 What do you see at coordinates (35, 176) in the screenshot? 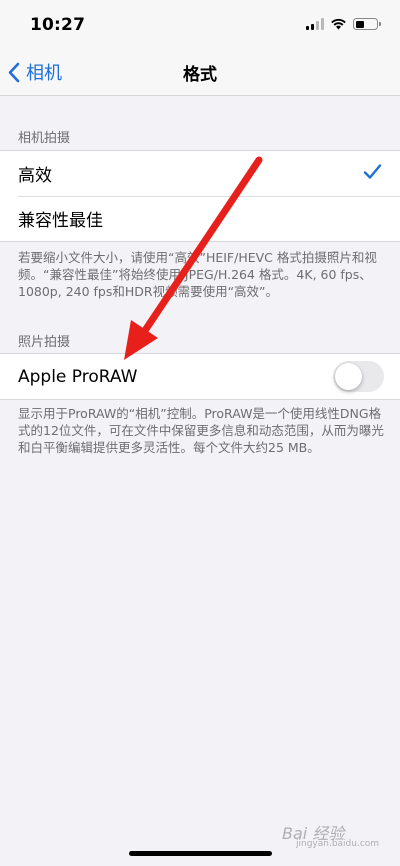
I see `option-label: 高效` at bounding box center [35, 176].